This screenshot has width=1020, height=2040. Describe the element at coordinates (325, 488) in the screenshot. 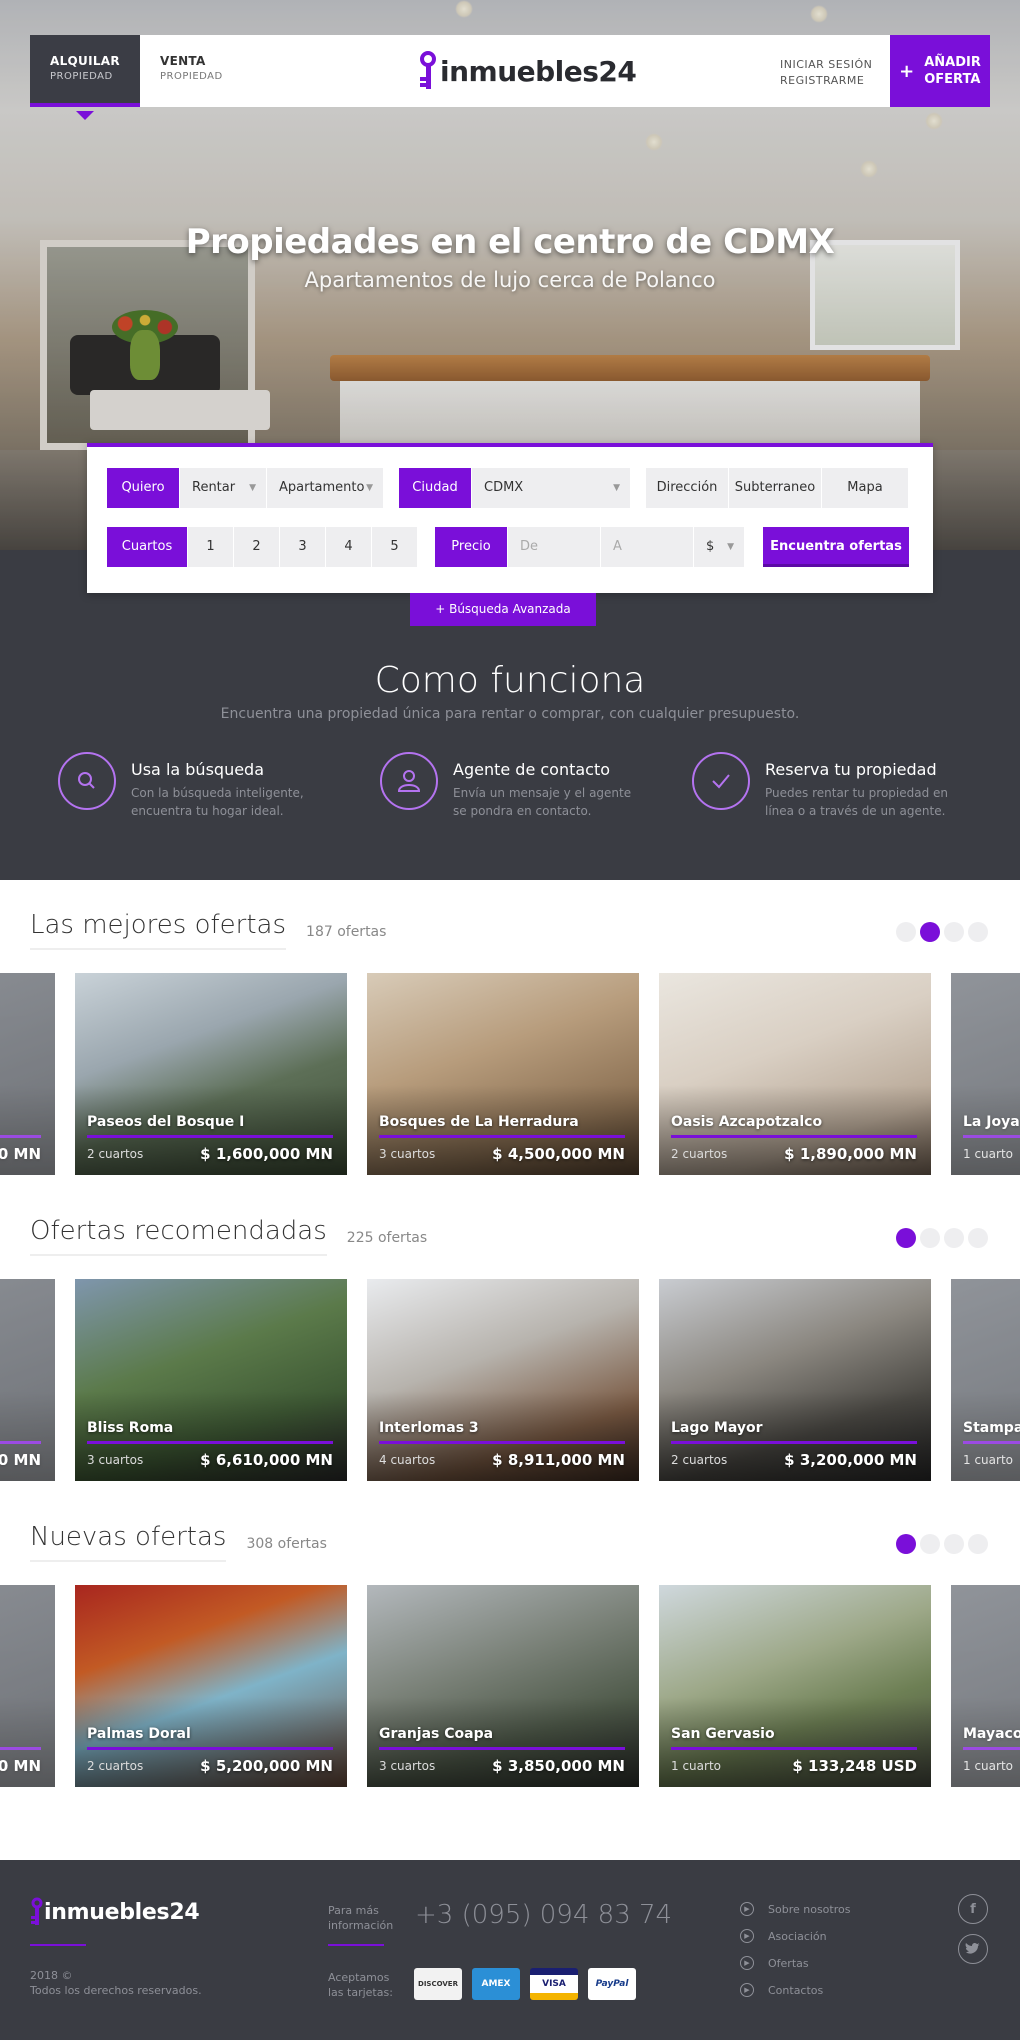

I see `type-select: Apartamento ▼` at that location.